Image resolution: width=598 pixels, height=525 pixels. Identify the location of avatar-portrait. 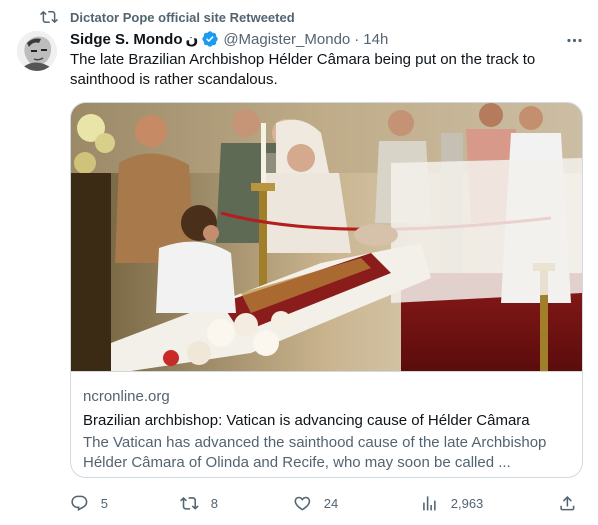
(37, 51).